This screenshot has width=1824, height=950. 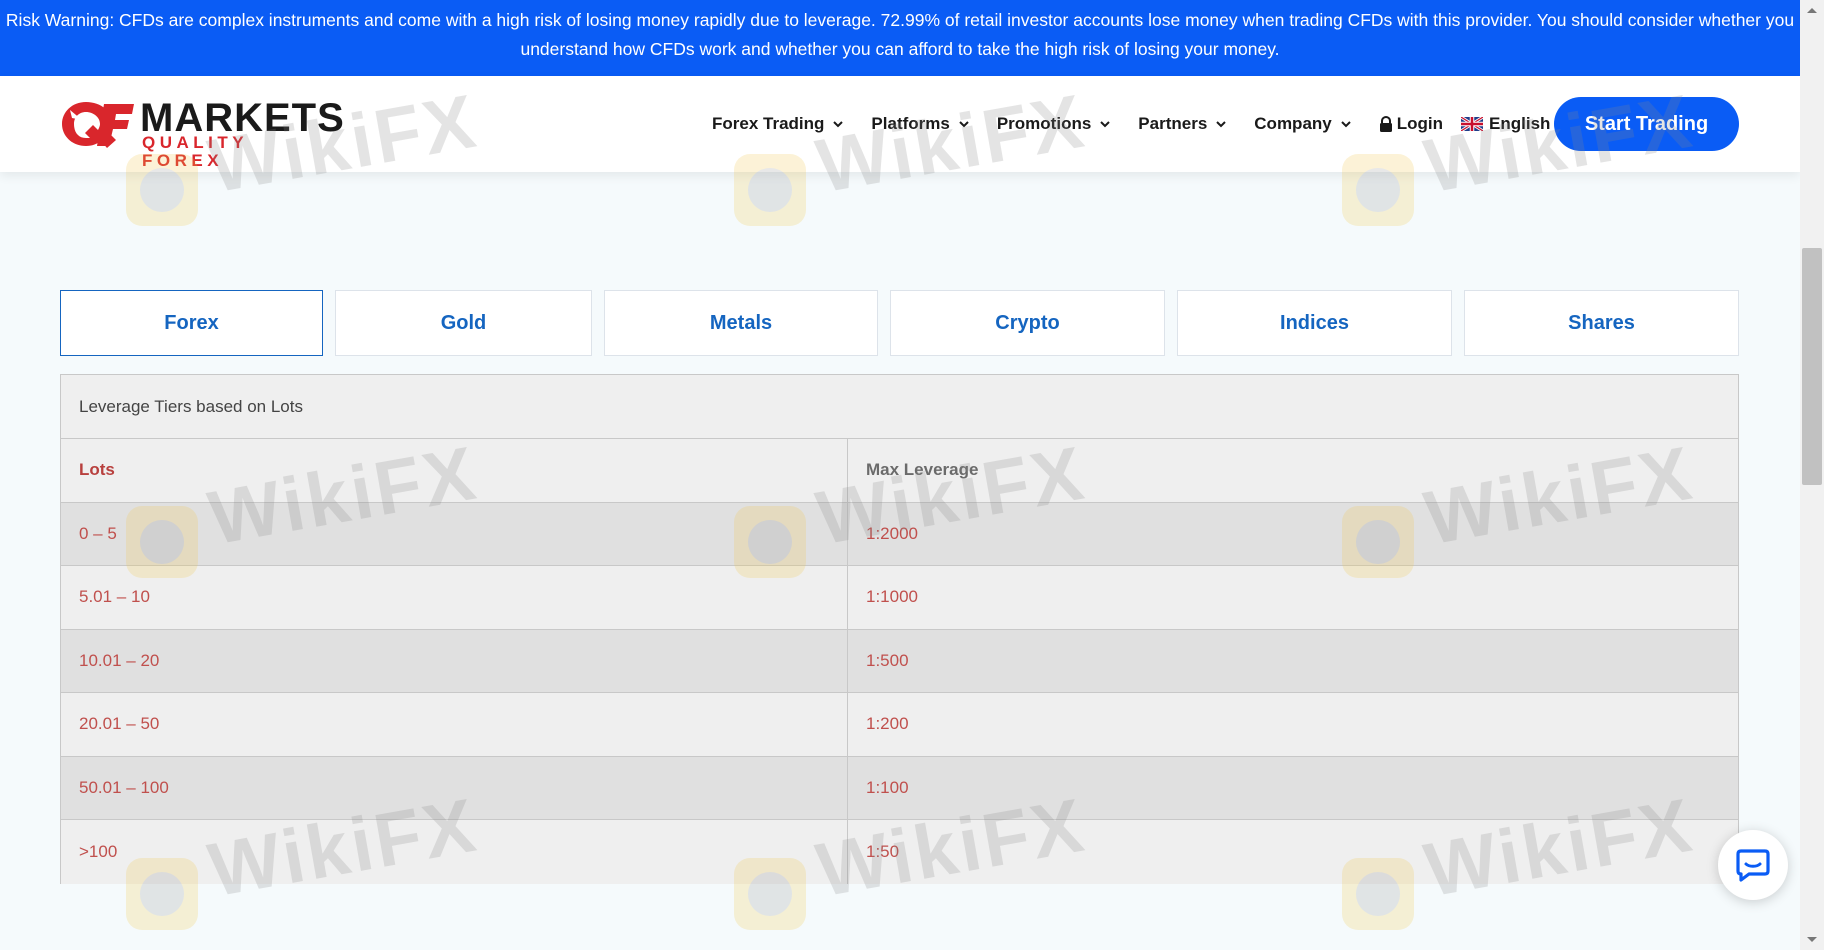 I want to click on nav-label: Company, so click(x=1293, y=123).